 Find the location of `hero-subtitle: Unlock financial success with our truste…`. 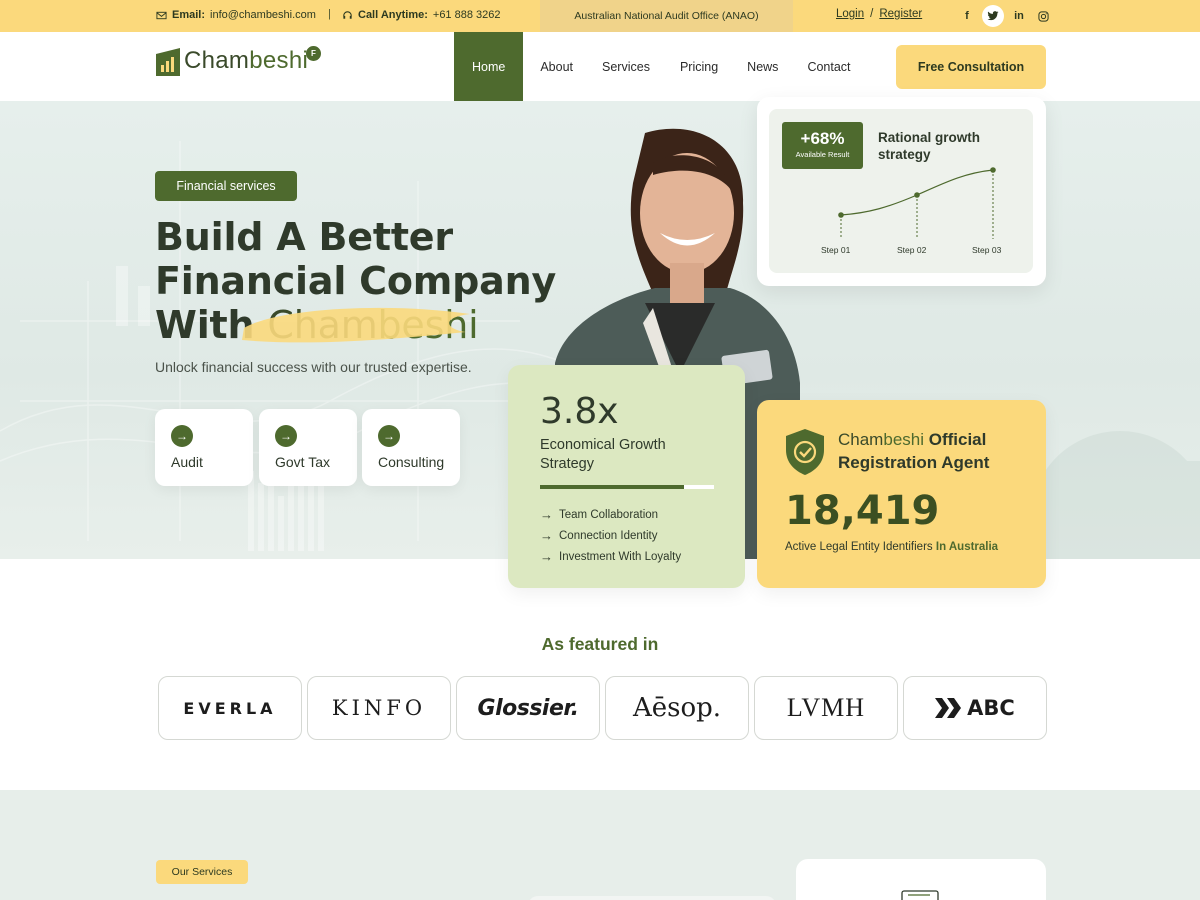

hero-subtitle: Unlock financial success with our truste… is located at coordinates (313, 367).